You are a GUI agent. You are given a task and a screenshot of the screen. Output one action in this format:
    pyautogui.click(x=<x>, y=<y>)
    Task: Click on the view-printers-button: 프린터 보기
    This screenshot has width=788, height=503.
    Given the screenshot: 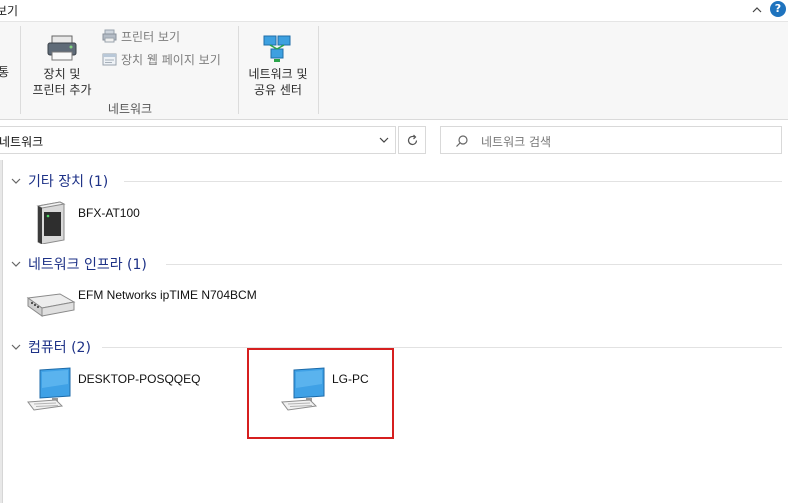 What is the action you would take?
    pyautogui.click(x=141, y=36)
    